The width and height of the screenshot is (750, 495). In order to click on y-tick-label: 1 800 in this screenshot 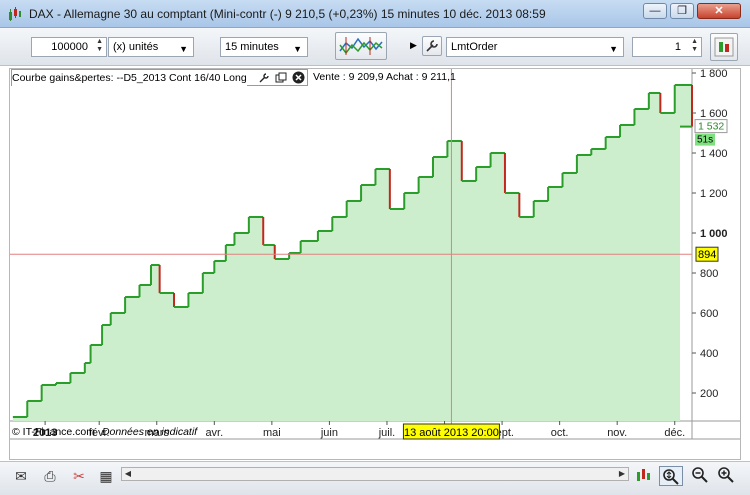, I will do `click(714, 74)`.